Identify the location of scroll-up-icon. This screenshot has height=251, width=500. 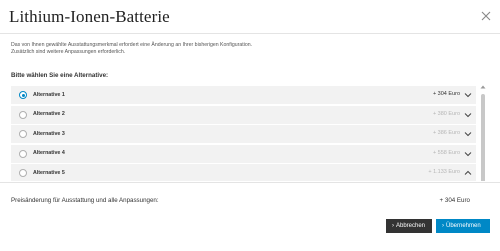
(483, 87).